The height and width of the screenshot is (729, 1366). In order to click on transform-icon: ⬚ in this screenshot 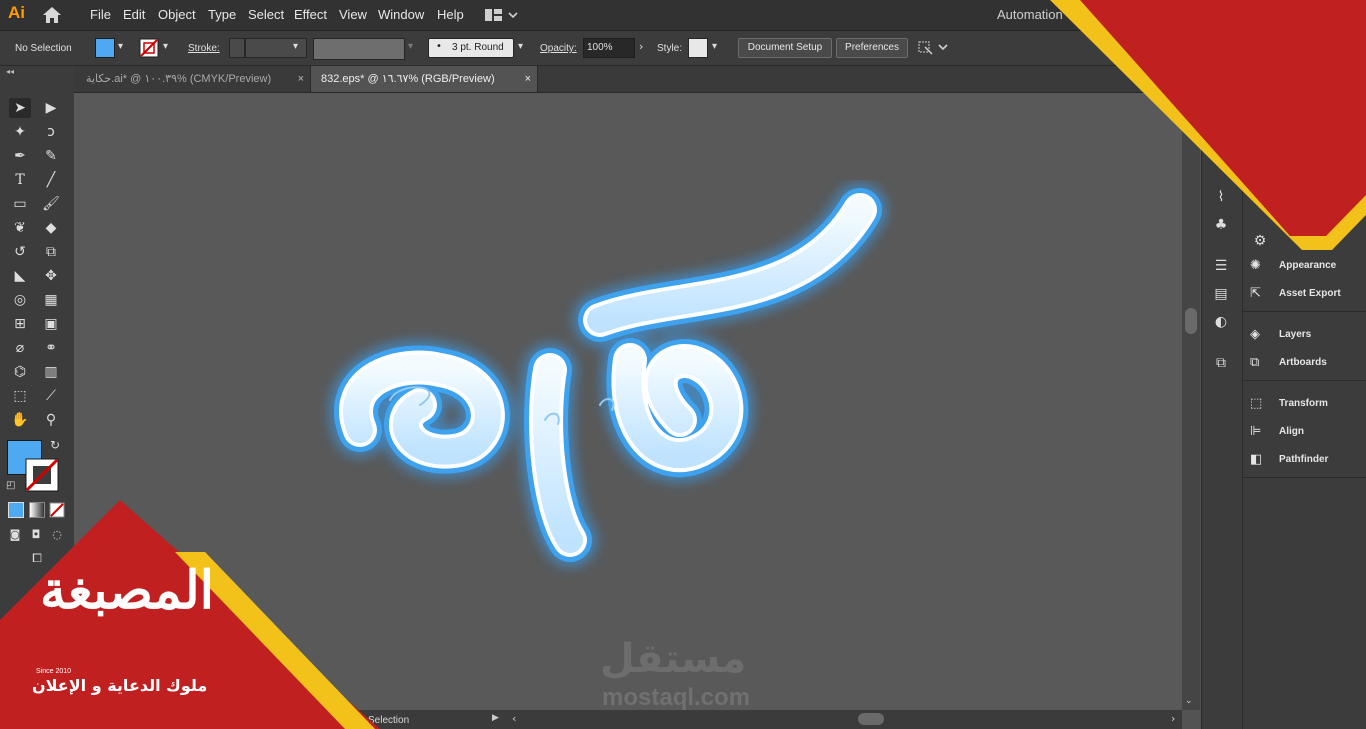, I will do `click(1256, 403)`.